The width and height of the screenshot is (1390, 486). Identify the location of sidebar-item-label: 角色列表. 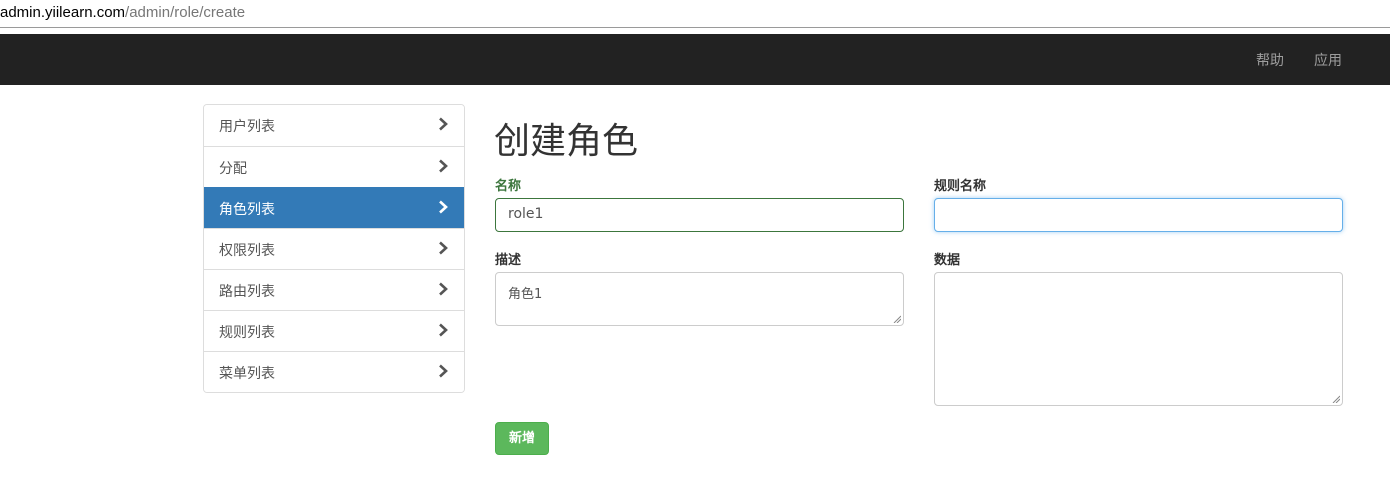
(247, 210).